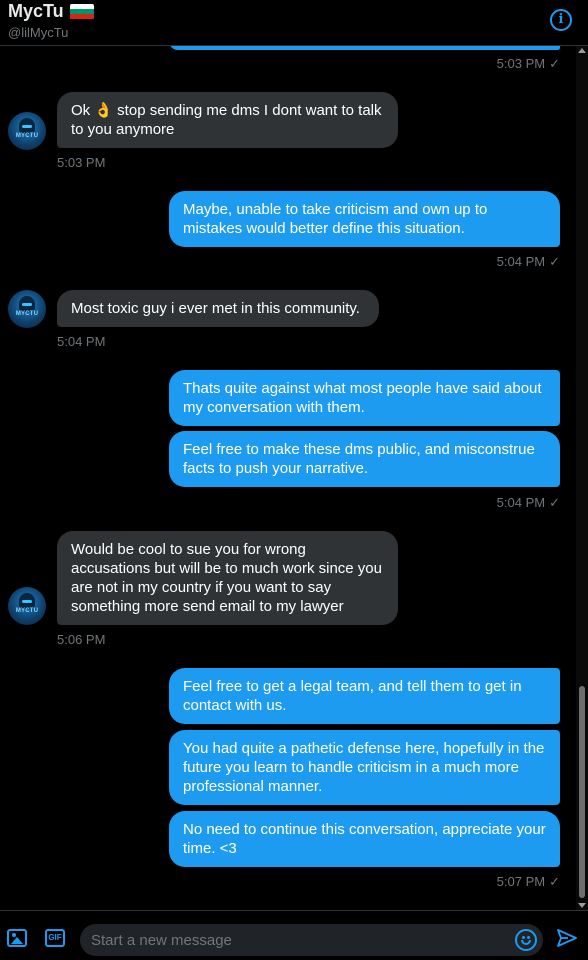 The width and height of the screenshot is (588, 960). What do you see at coordinates (582, 50) in the screenshot?
I see `scroll-up-arrow-icon` at bounding box center [582, 50].